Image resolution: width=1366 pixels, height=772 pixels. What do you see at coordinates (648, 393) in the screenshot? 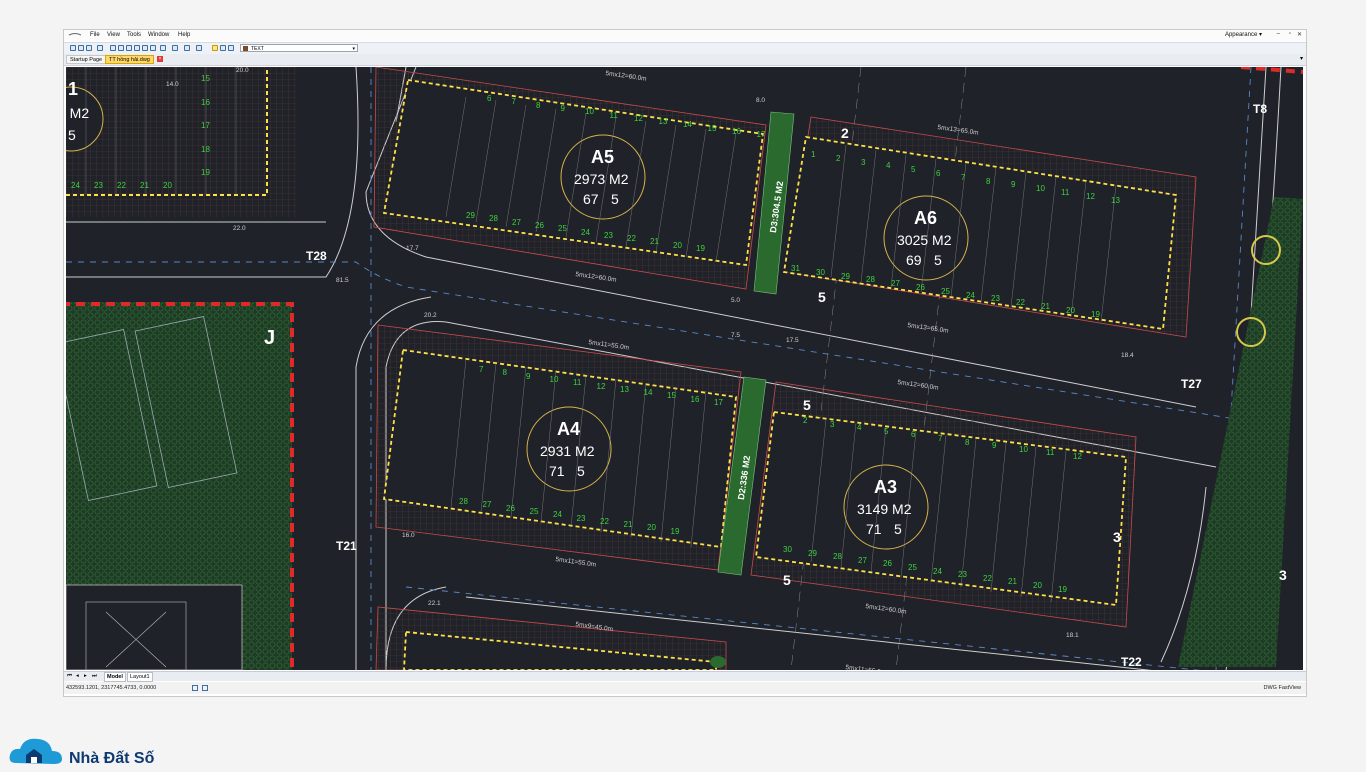
I see `lot-number: 14` at bounding box center [648, 393].